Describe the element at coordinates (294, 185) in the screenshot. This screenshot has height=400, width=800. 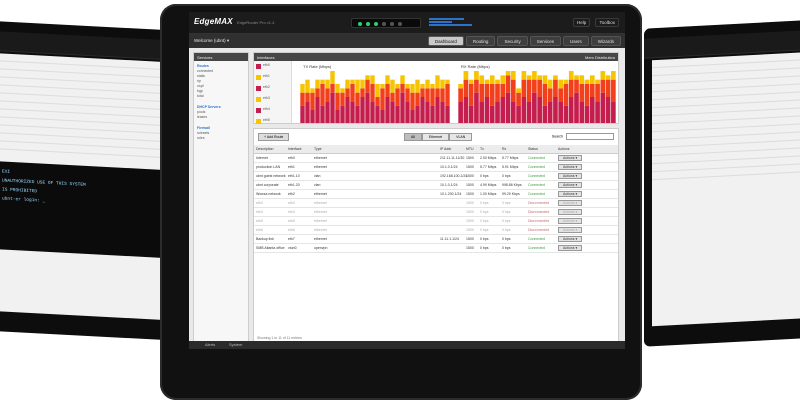
I see `row-interface: eth1.20` at that location.